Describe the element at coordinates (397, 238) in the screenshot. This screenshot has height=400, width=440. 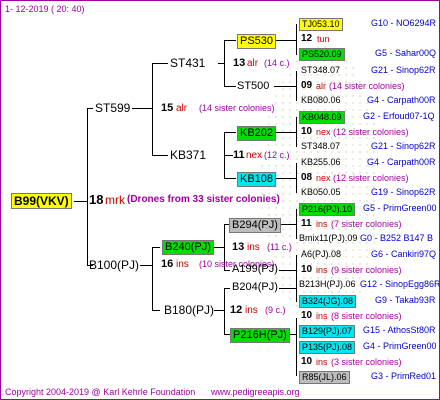
I see `g4-bmix11-info: G0 - B252 B147 B` at that location.